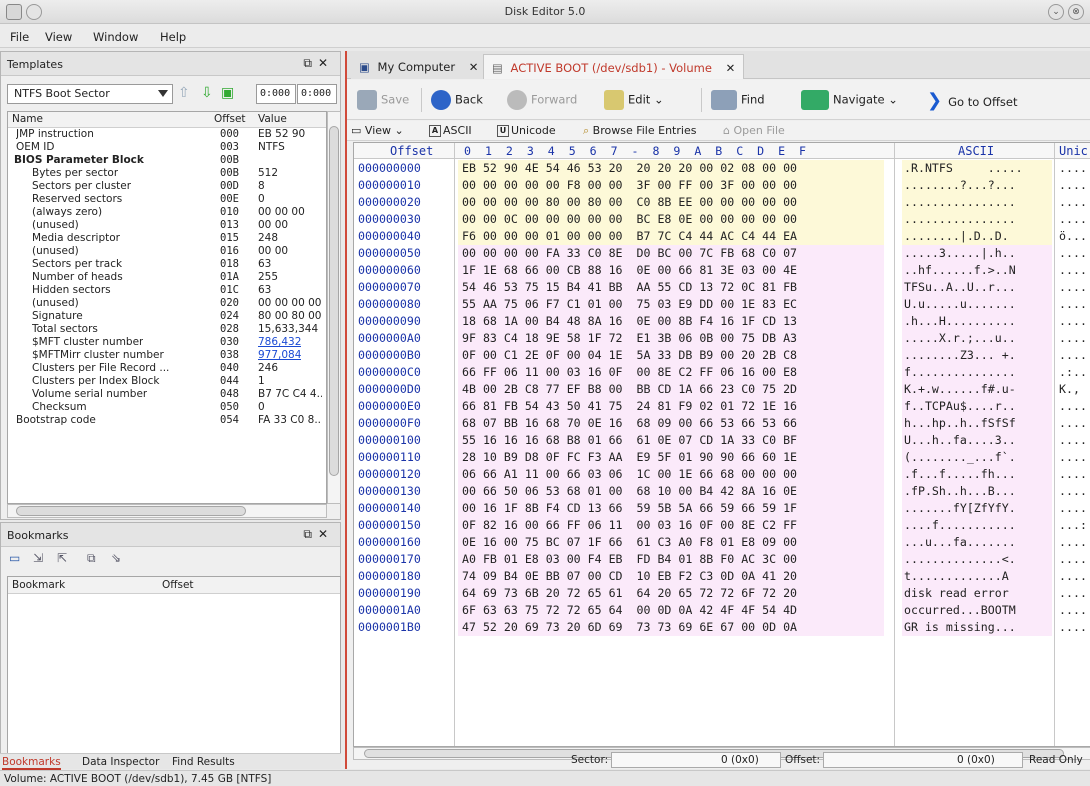 This screenshot has width=1090, height=786. I want to click on hex-row-ascii: .......fY[ZfYfY., so click(977, 508).